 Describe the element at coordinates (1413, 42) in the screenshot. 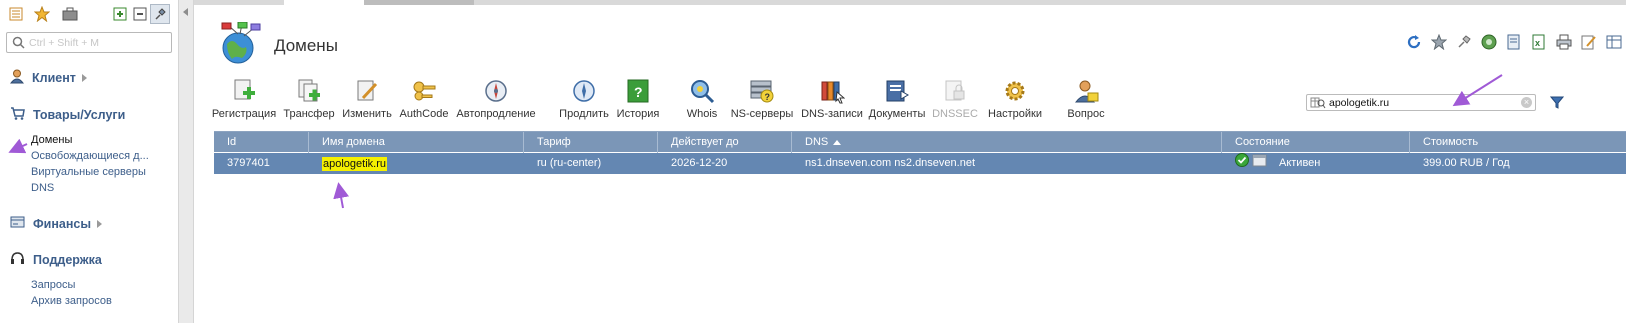

I see `refresh-icon` at that location.